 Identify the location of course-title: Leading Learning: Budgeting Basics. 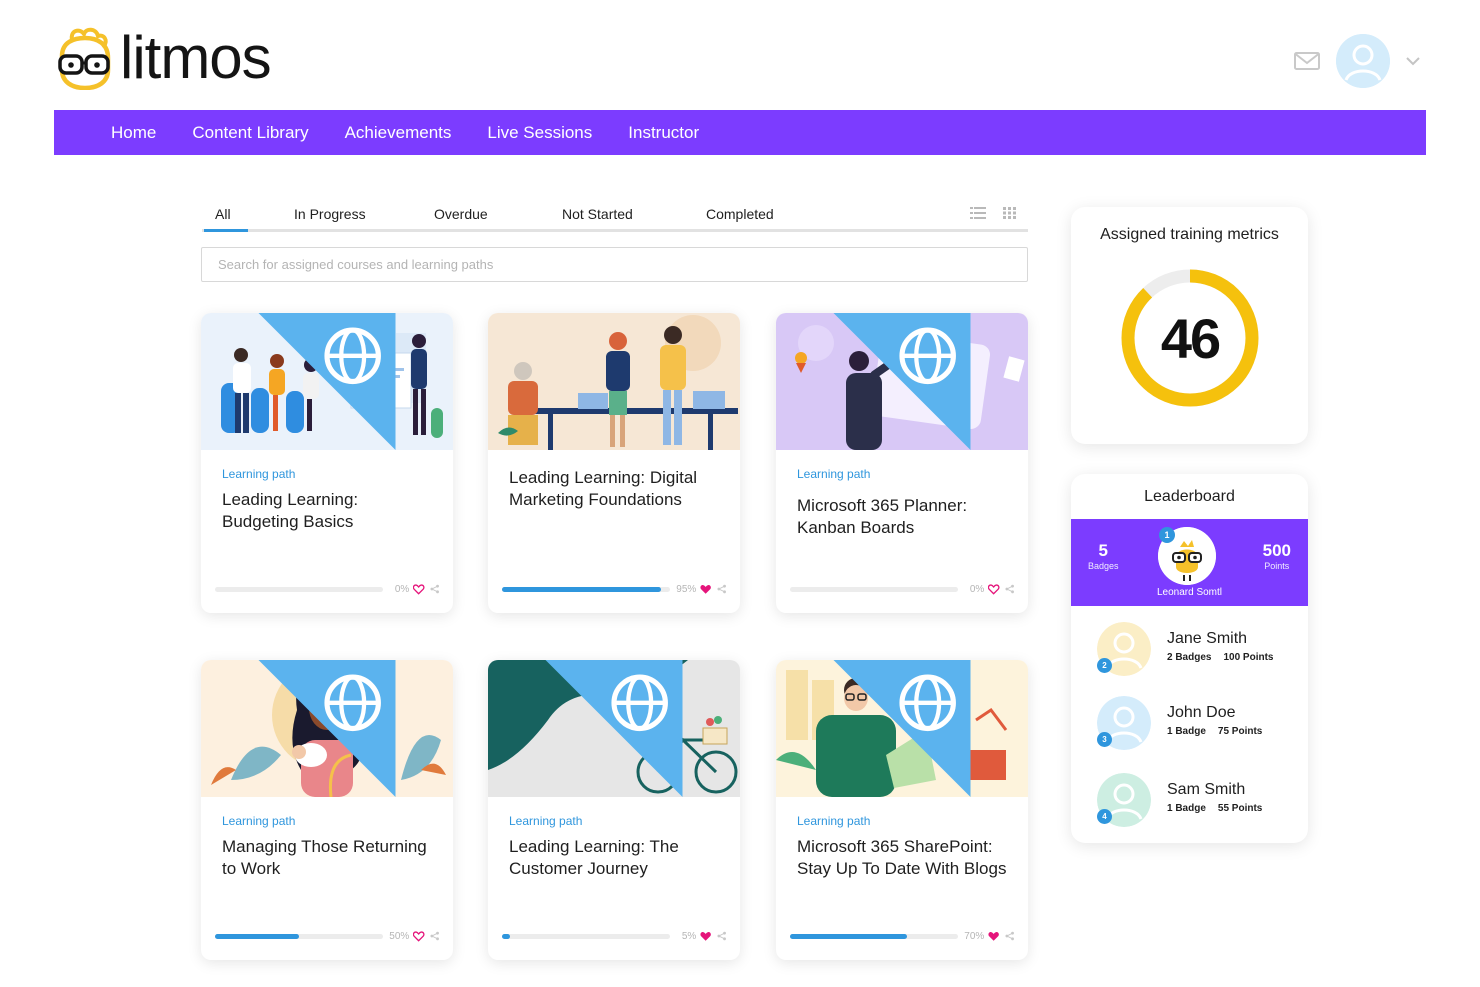
(329, 511).